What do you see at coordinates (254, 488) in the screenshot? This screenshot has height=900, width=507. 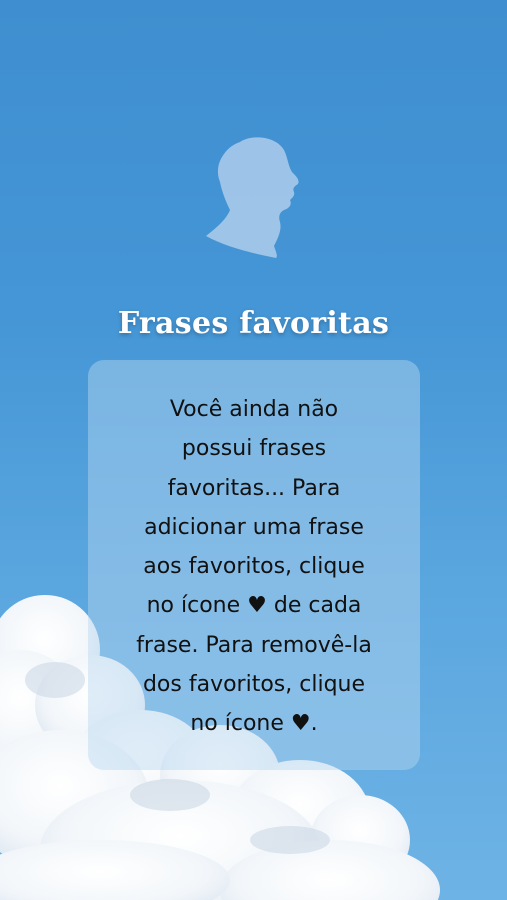 I see `message-line: favoritas... Para` at bounding box center [254, 488].